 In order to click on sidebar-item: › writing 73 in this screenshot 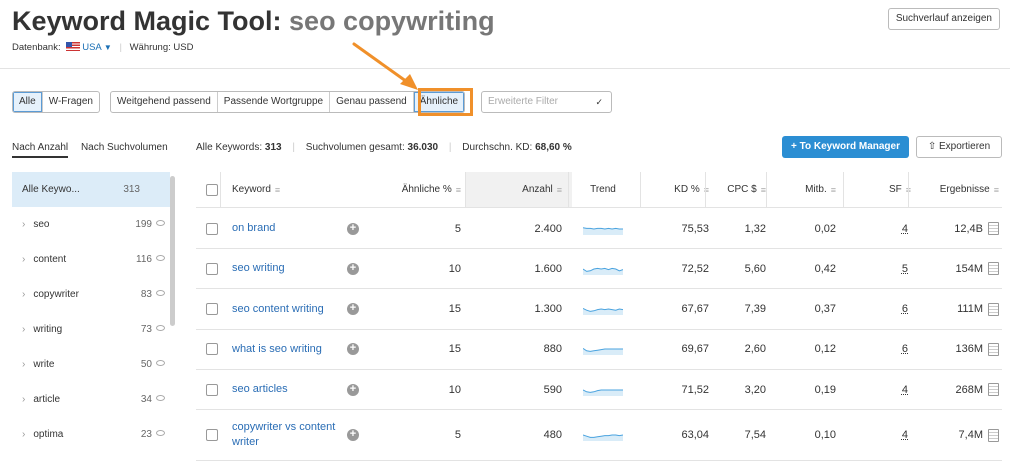, I will do `click(91, 329)`.